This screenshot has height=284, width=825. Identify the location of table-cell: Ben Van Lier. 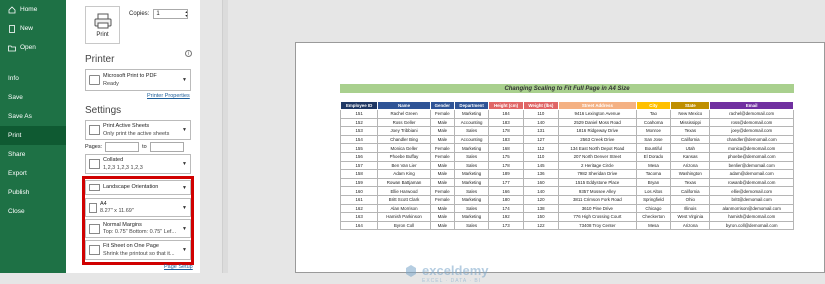
(404, 165).